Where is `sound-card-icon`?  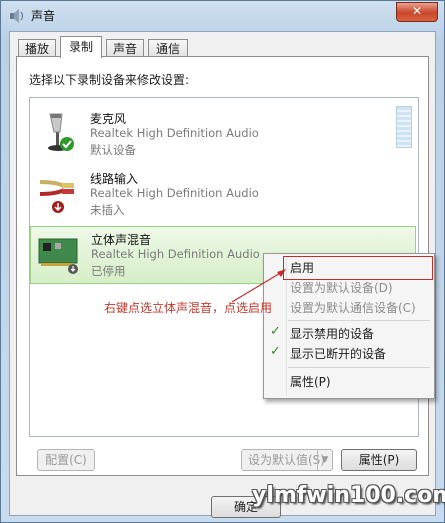
sound-card-icon is located at coordinates (58, 256).